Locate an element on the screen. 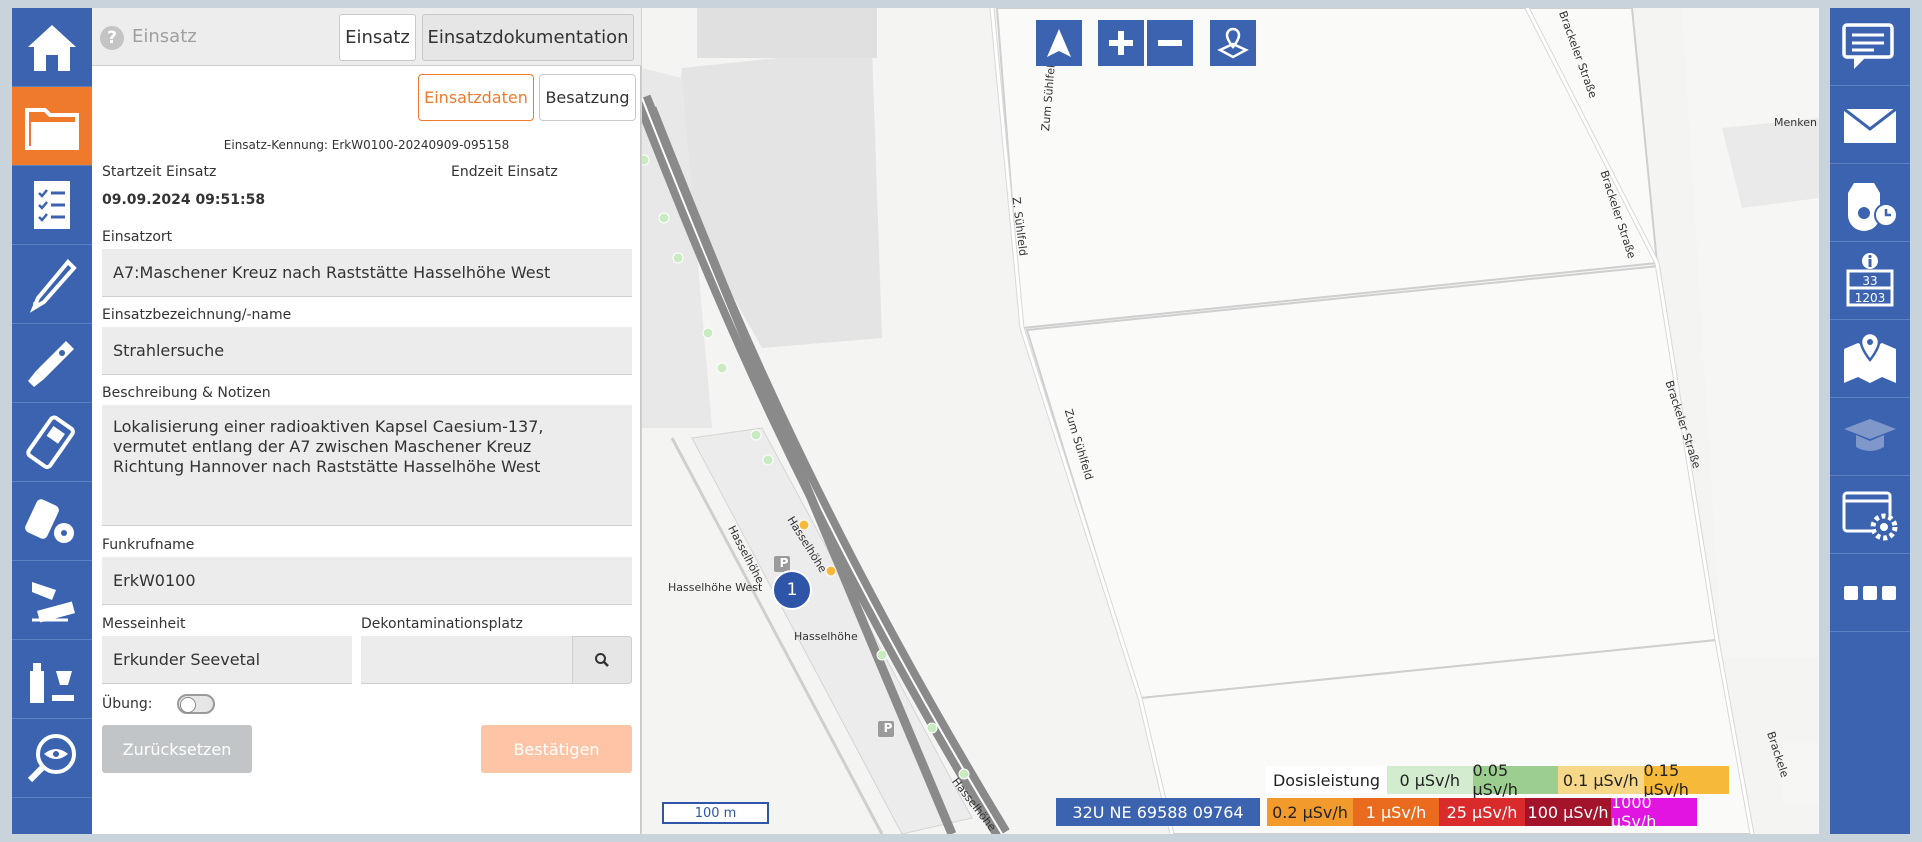 The height and width of the screenshot is (842, 1922). bezeichnung-label: Einsatzbezeichnung/-name is located at coordinates (197, 315).